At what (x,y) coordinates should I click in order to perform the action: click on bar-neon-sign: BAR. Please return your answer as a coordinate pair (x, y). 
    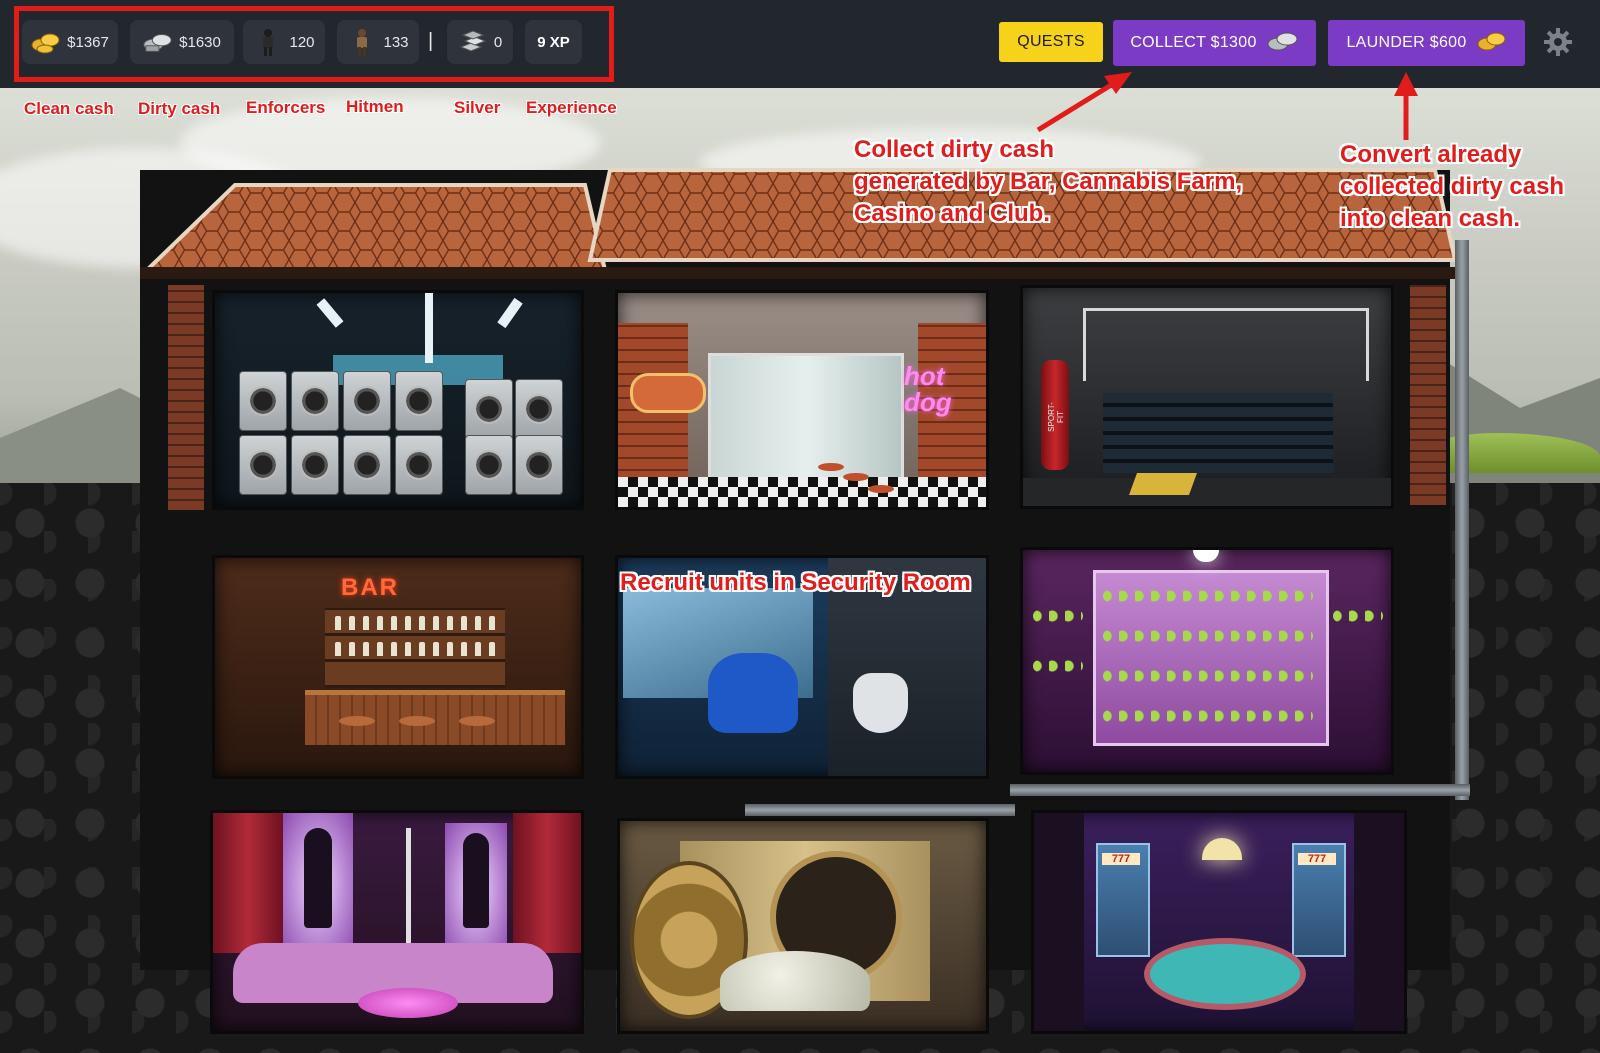
    Looking at the image, I should click on (370, 587).